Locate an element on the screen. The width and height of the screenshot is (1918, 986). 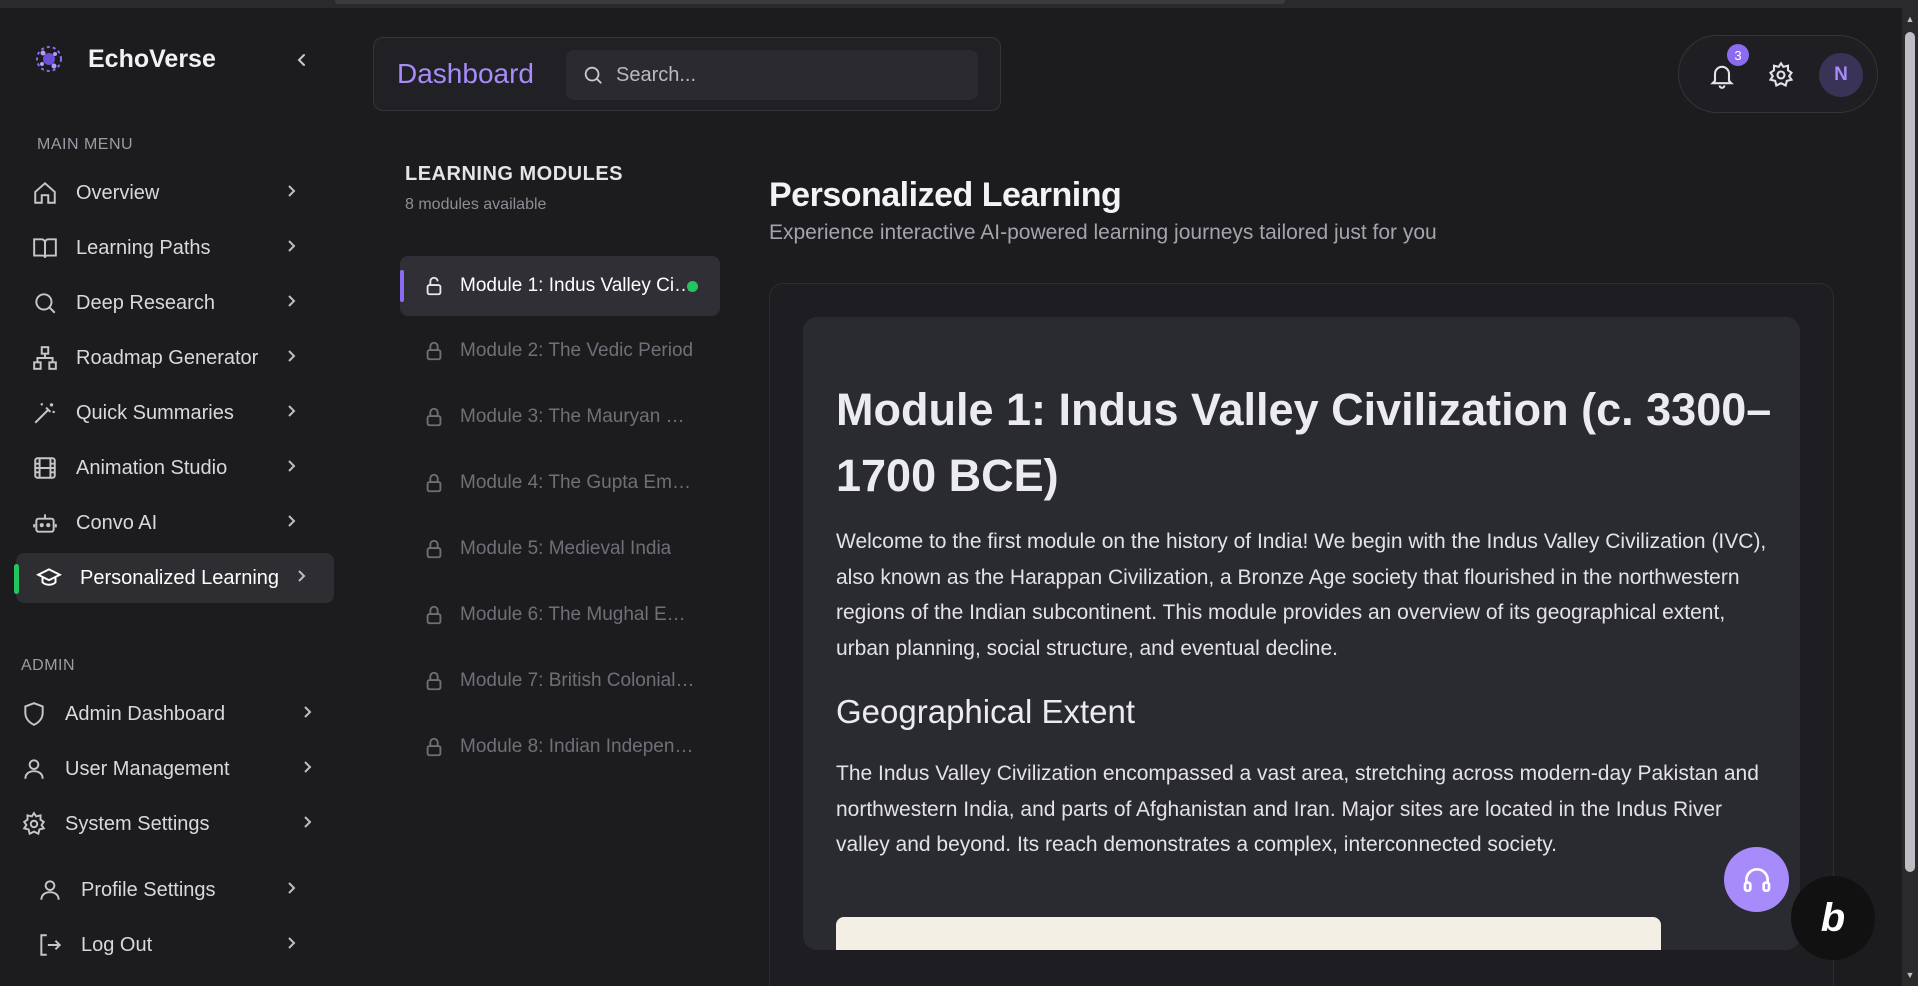
chevron-left-icon is located at coordinates (301, 60).